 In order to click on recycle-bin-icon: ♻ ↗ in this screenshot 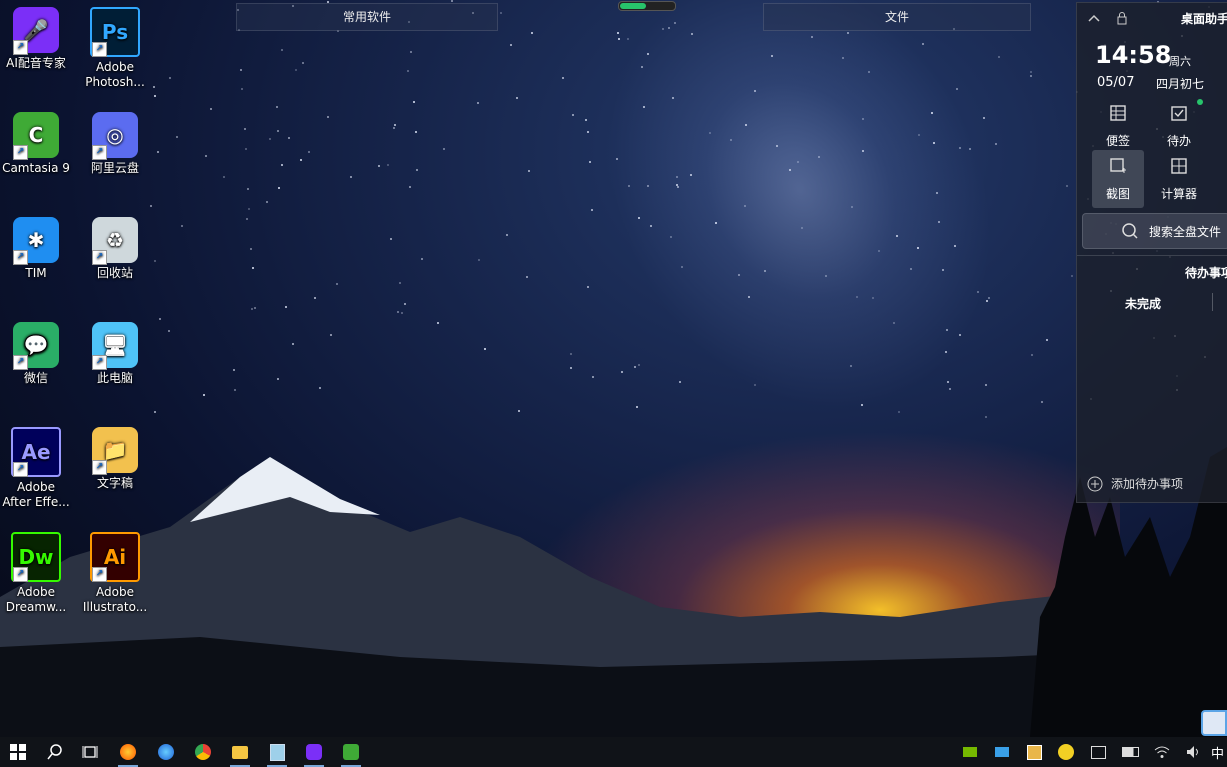, I will do `click(115, 241)`.